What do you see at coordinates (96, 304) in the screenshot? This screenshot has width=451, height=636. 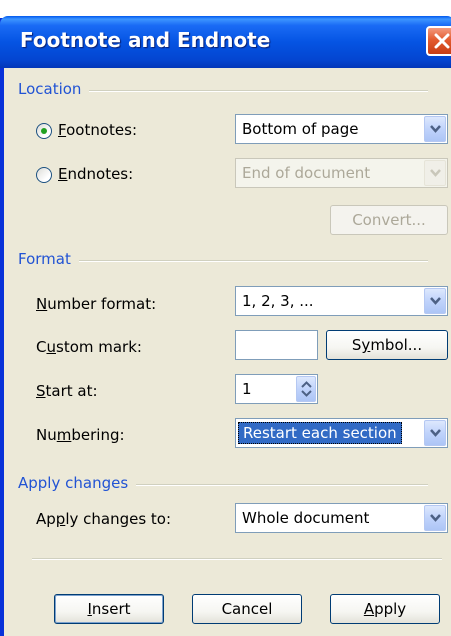 I see `number-format-label: Number format:` at bounding box center [96, 304].